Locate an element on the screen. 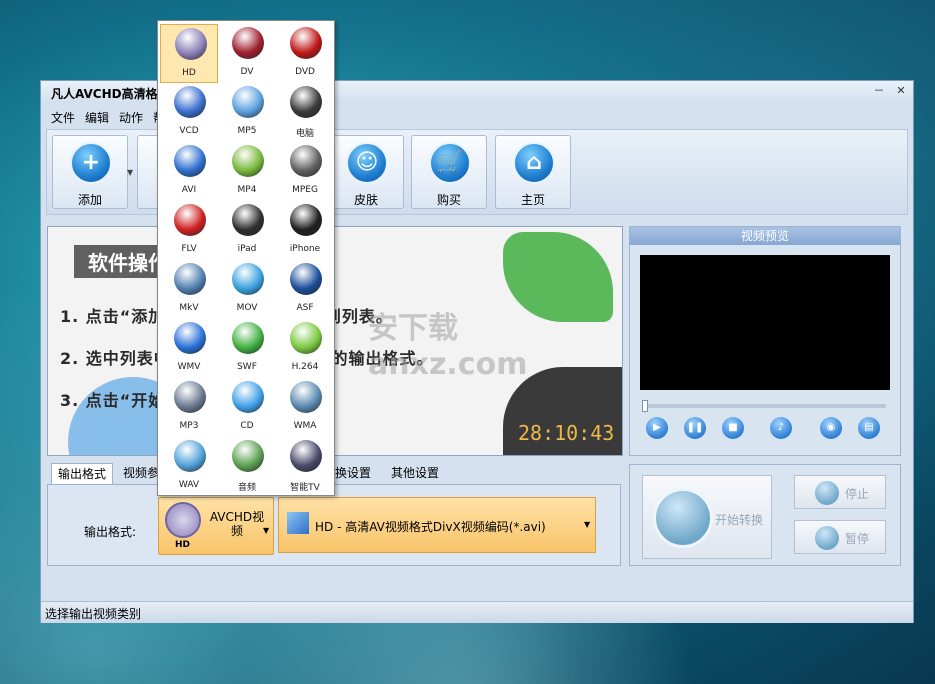 The width and height of the screenshot is (935, 684). format-option-mp4: MP4 is located at coordinates (247, 171).